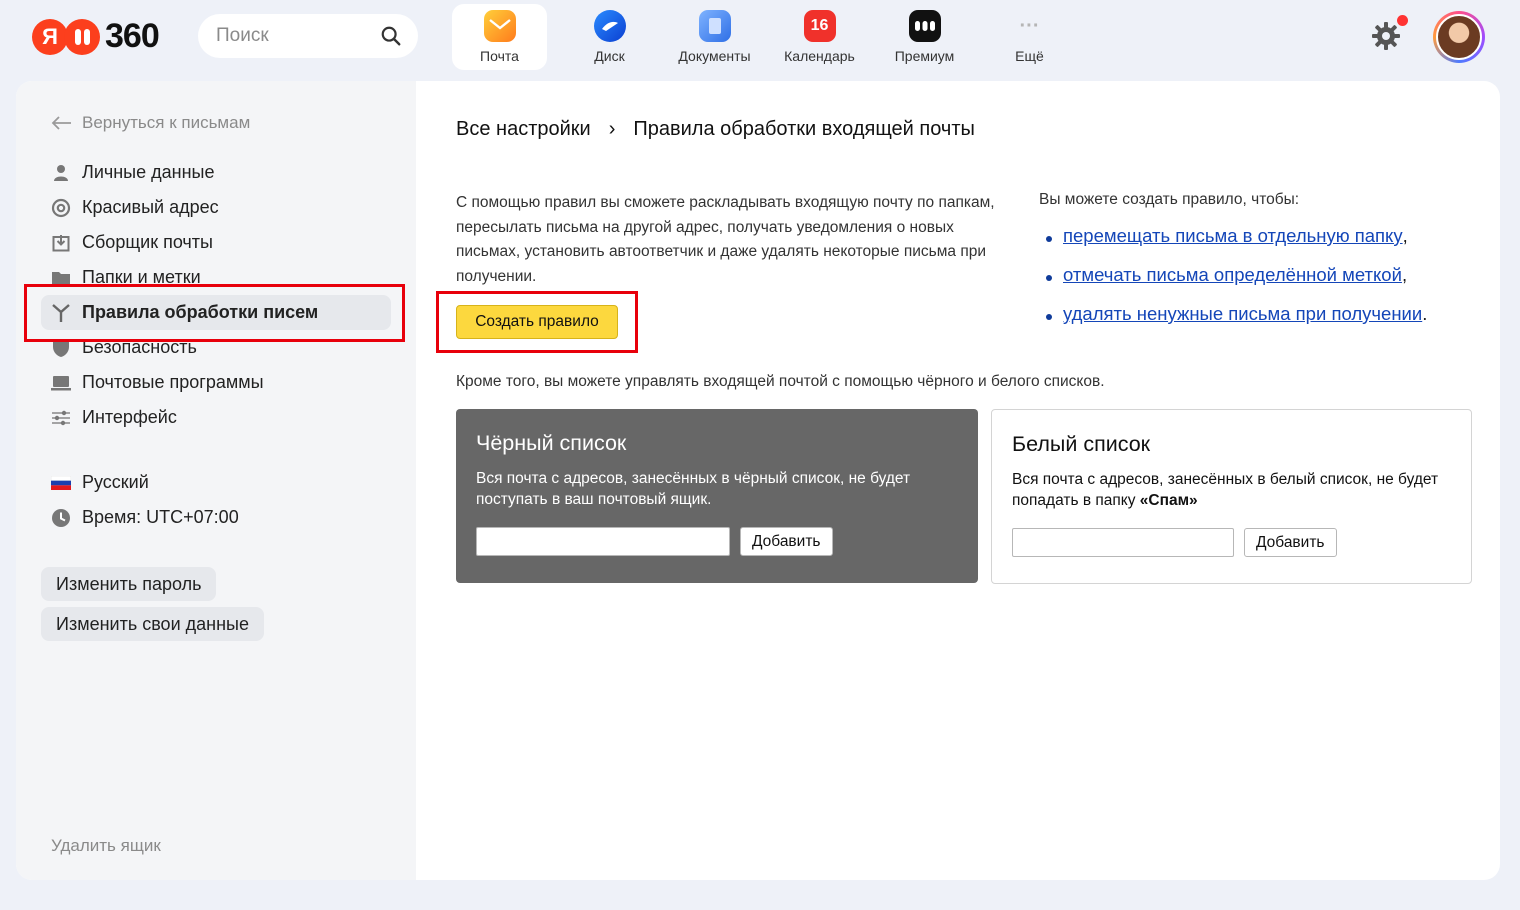  Describe the element at coordinates (523, 129) in the screenshot. I see `breadcrumb-all-settings: Все настройки` at that location.